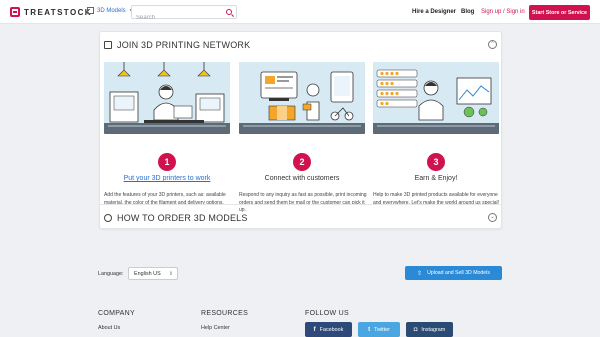 The image size is (600, 337). I want to click on upload-models-button: ⇧ Upload and Sell 3D Models, so click(453, 273).